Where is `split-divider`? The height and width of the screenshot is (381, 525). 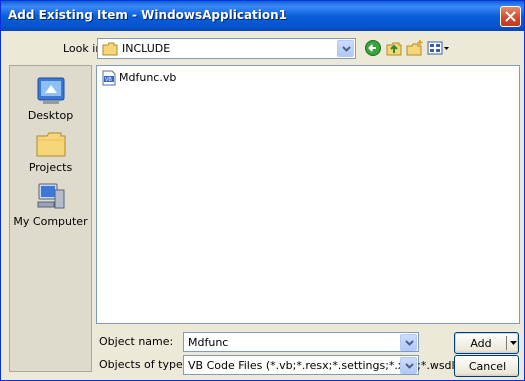 split-divider is located at coordinates (506, 343).